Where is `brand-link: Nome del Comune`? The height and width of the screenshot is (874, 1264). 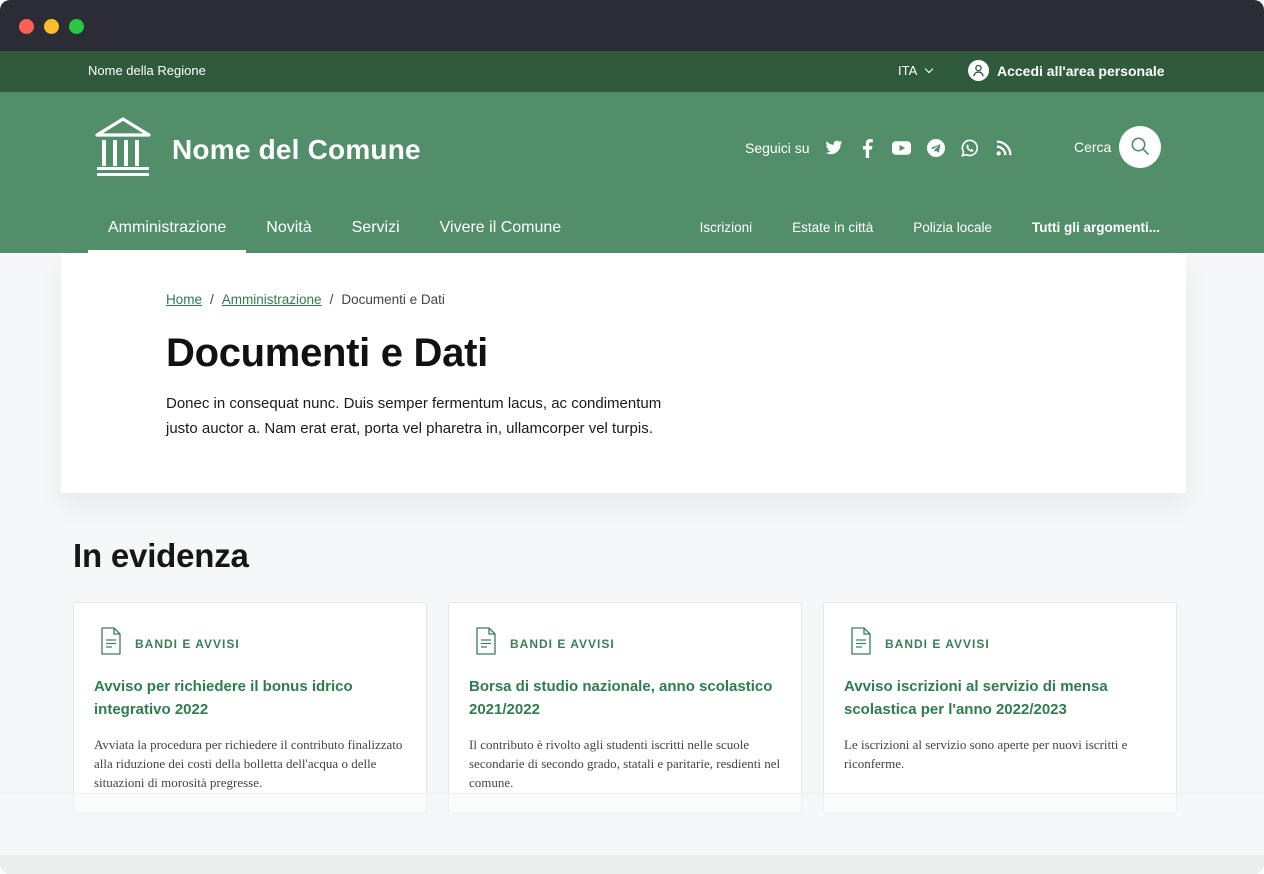 brand-link: Nome del Comune is located at coordinates (257, 149).